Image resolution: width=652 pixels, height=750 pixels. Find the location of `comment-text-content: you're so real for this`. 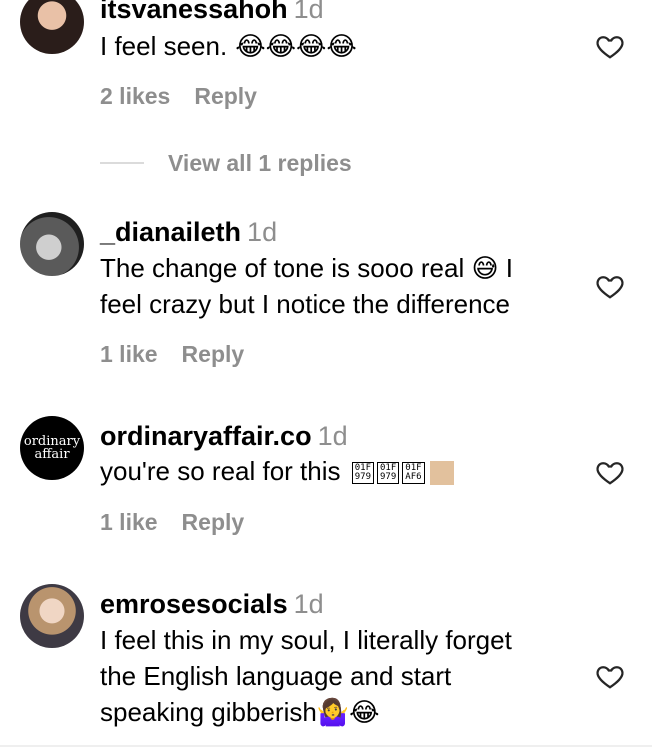

comment-text-content: you're so real for this is located at coordinates (220, 471).